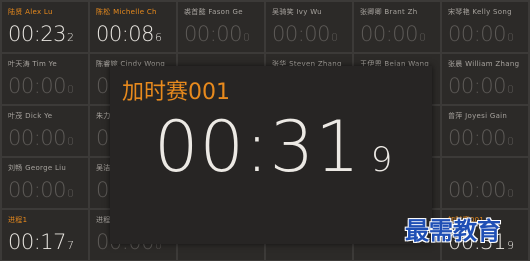 The width and height of the screenshot is (530, 261). Describe the element at coordinates (70, 37) in the screenshot. I see `timer-cell-time-tenths: 2` at that location.